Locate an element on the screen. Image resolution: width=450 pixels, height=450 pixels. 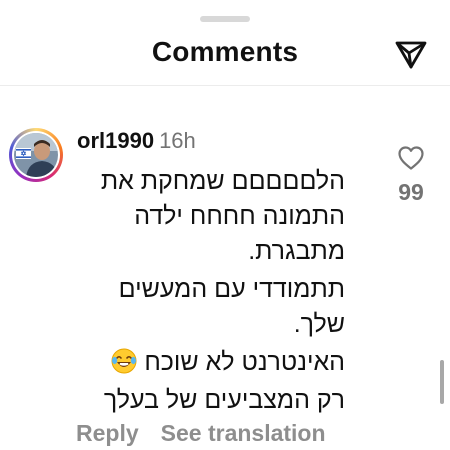
comment-username: orl1990 is located at coordinates (115, 140).